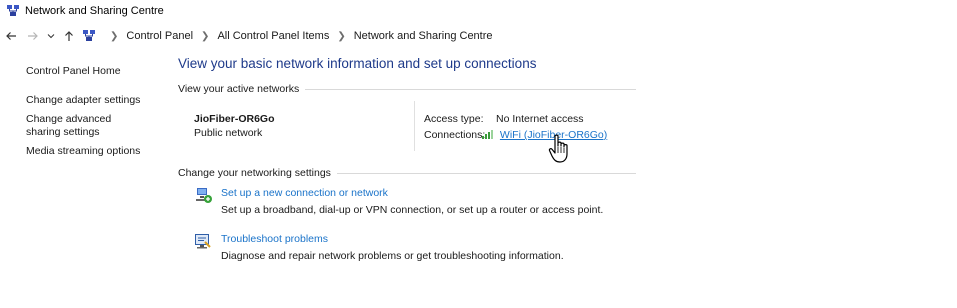 The height and width of the screenshot is (308, 957). Describe the element at coordinates (96, 151) in the screenshot. I see `sidebar-item-media-streaming: Media streaming options` at that location.